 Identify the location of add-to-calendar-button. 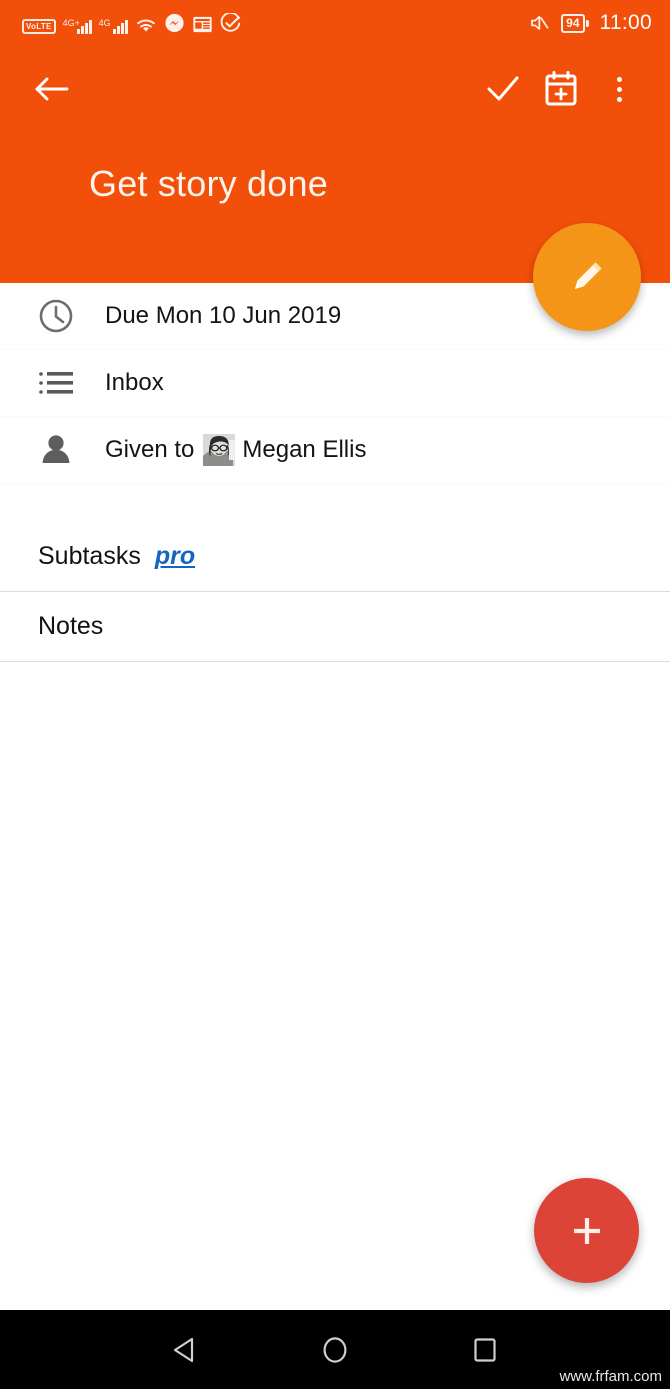
(561, 89).